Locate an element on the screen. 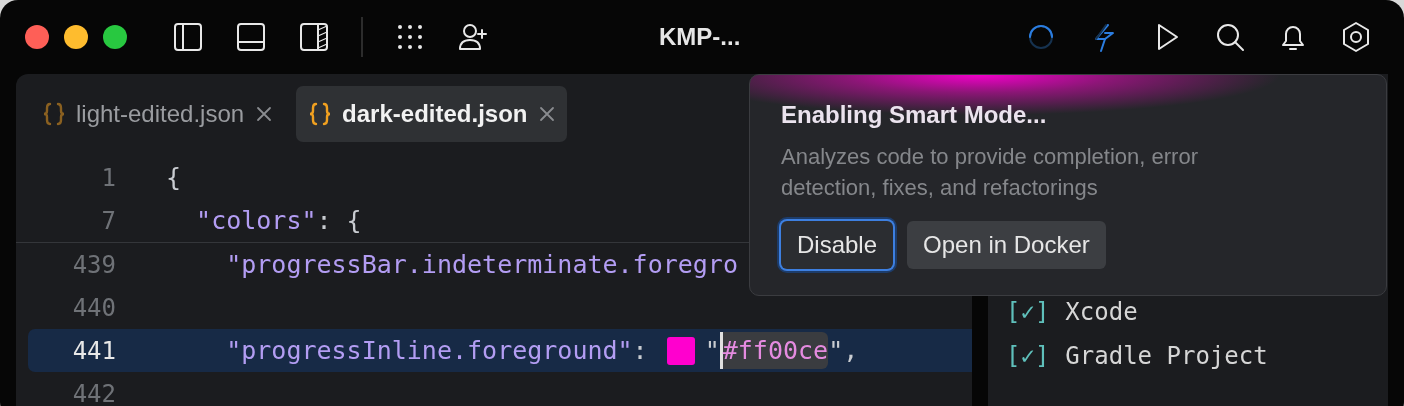  settings-icon is located at coordinates (1356, 37).